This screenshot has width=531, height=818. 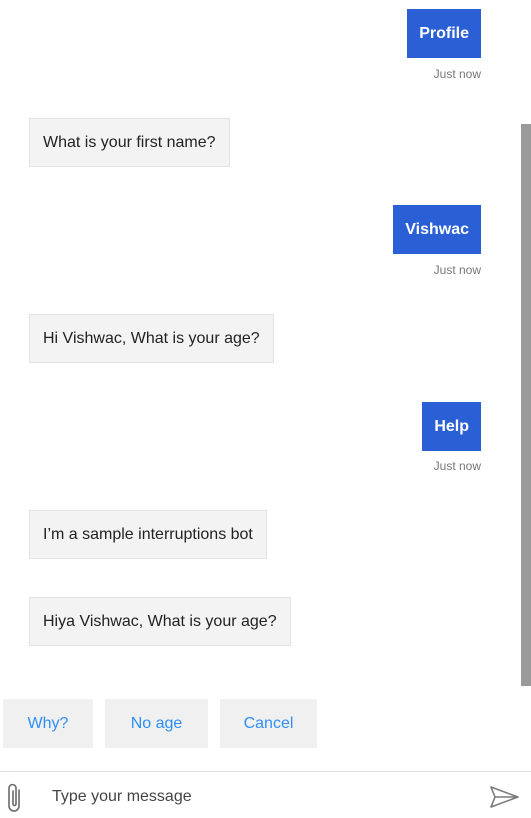 I want to click on suggested-action-cancel: Cancel, so click(x=268, y=723).